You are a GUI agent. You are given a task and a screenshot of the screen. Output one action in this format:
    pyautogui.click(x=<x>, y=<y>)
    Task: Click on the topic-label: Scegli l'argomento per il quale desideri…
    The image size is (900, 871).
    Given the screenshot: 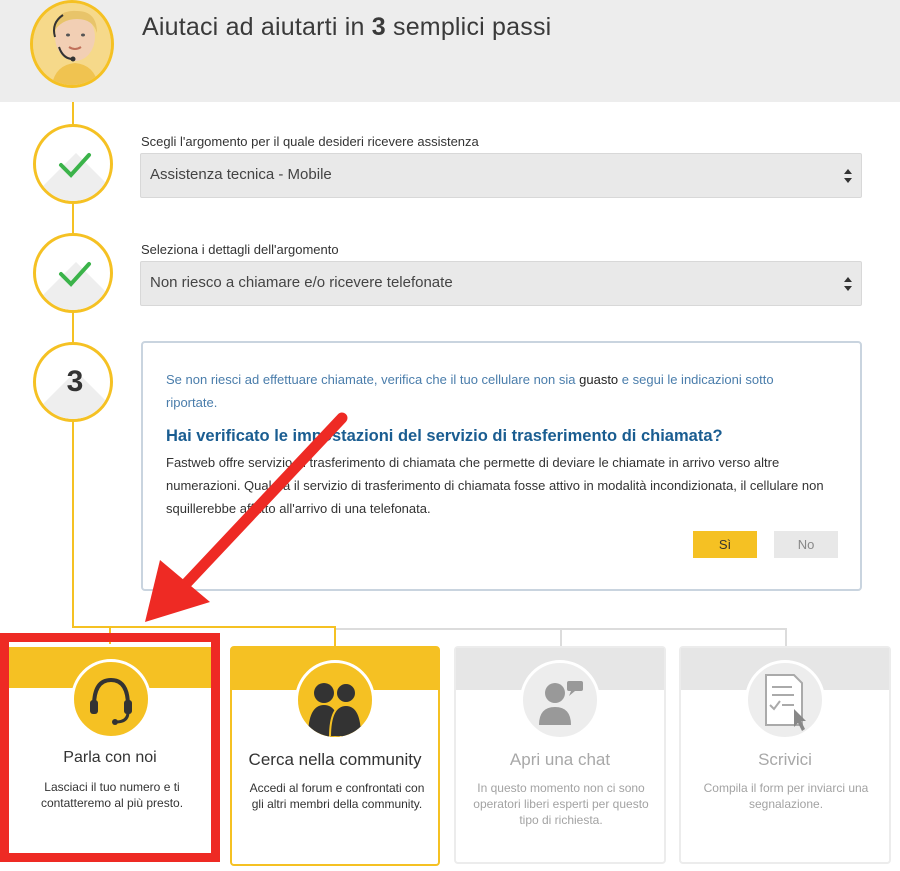 What is the action you would take?
    pyautogui.click(x=310, y=141)
    